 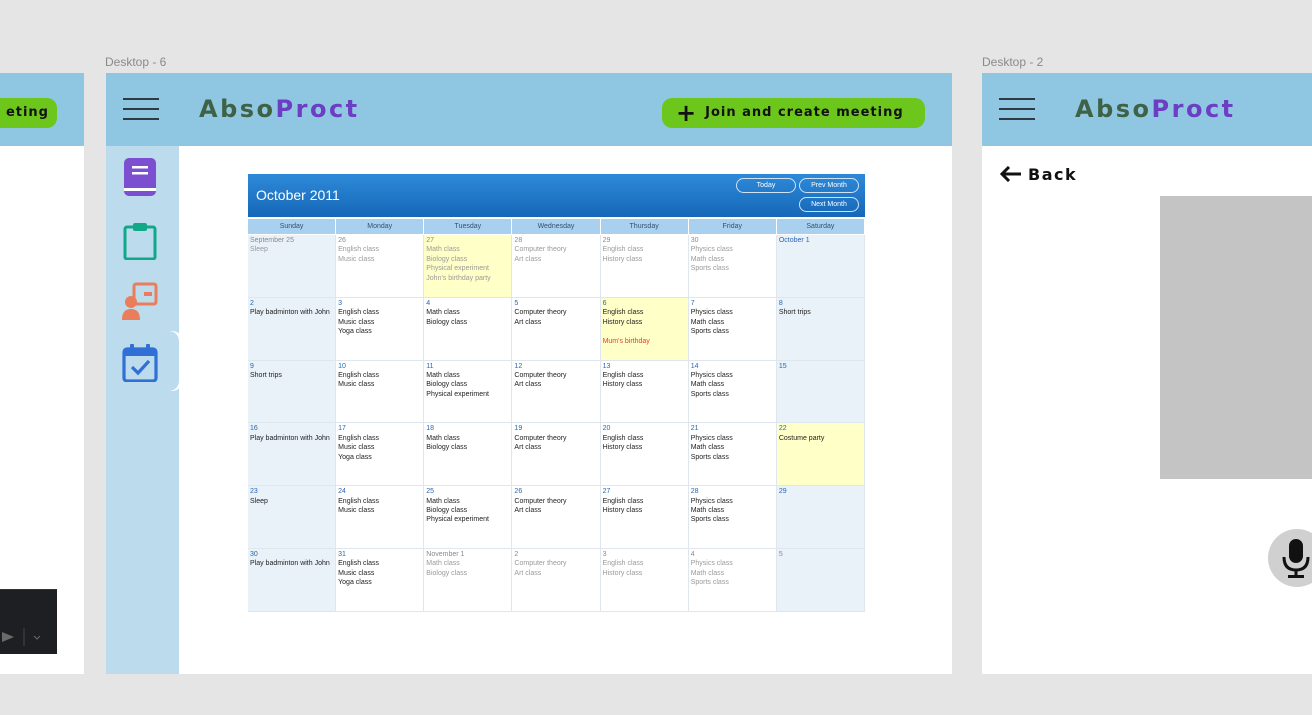 I want to click on calendar-day-cell: November 1 Math class Biology class, so click(x=468, y=580).